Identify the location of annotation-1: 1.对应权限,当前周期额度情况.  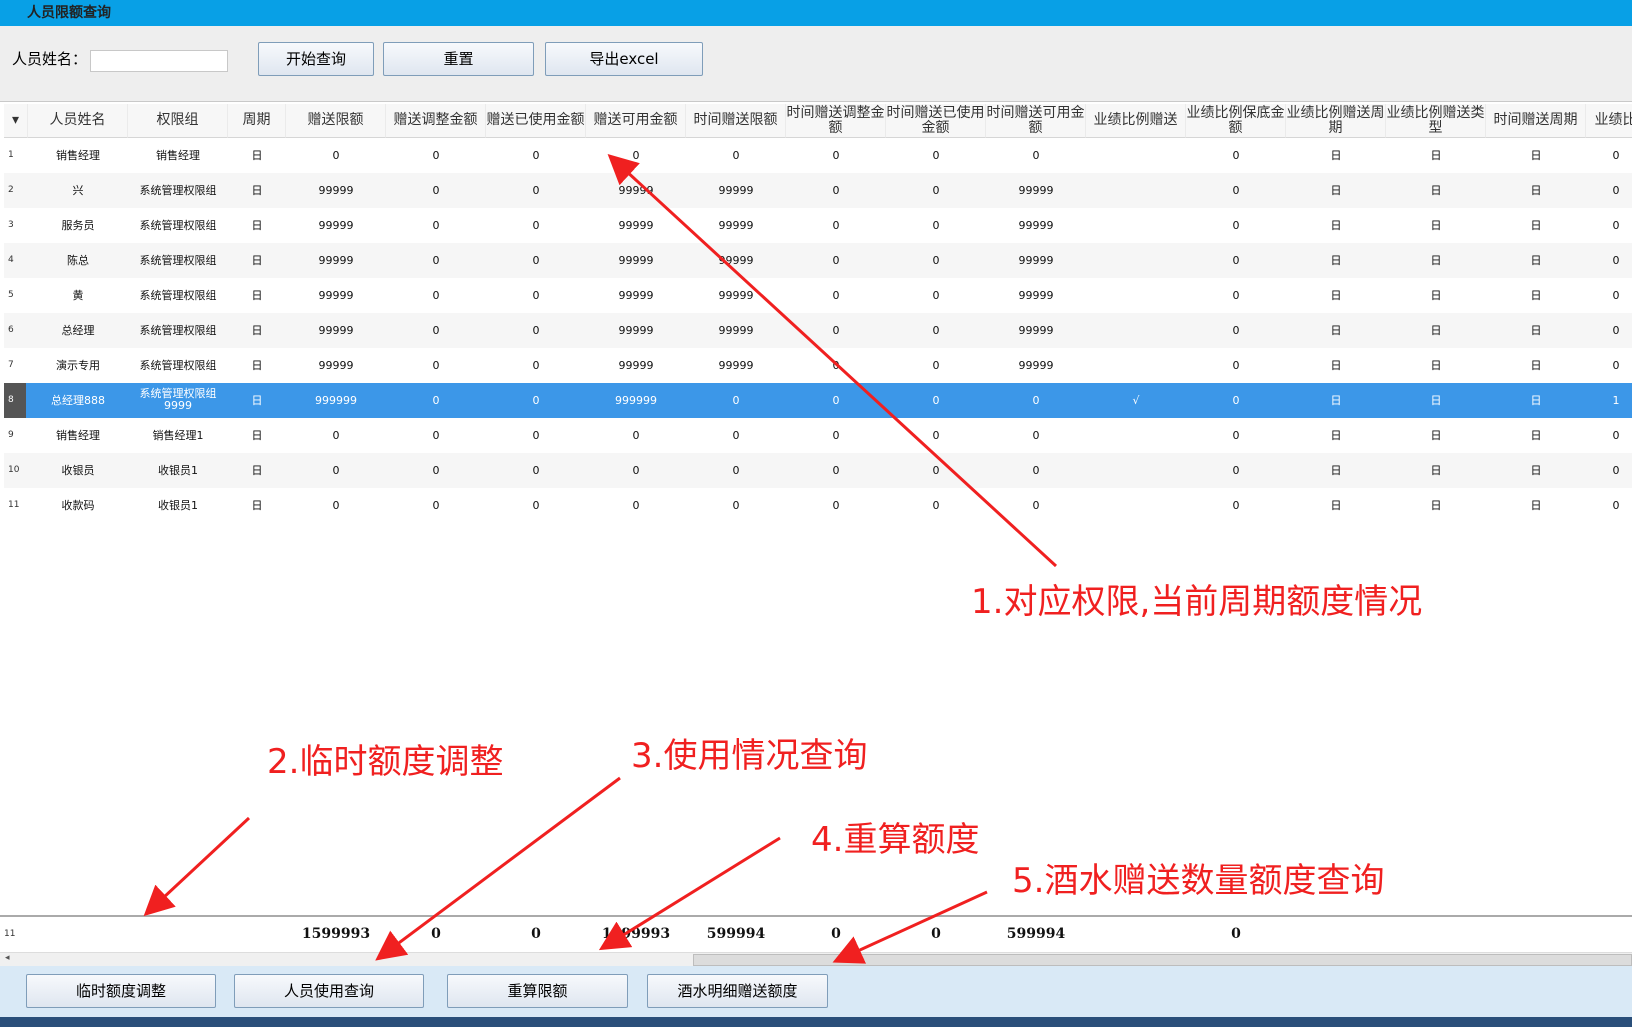
(1197, 602).